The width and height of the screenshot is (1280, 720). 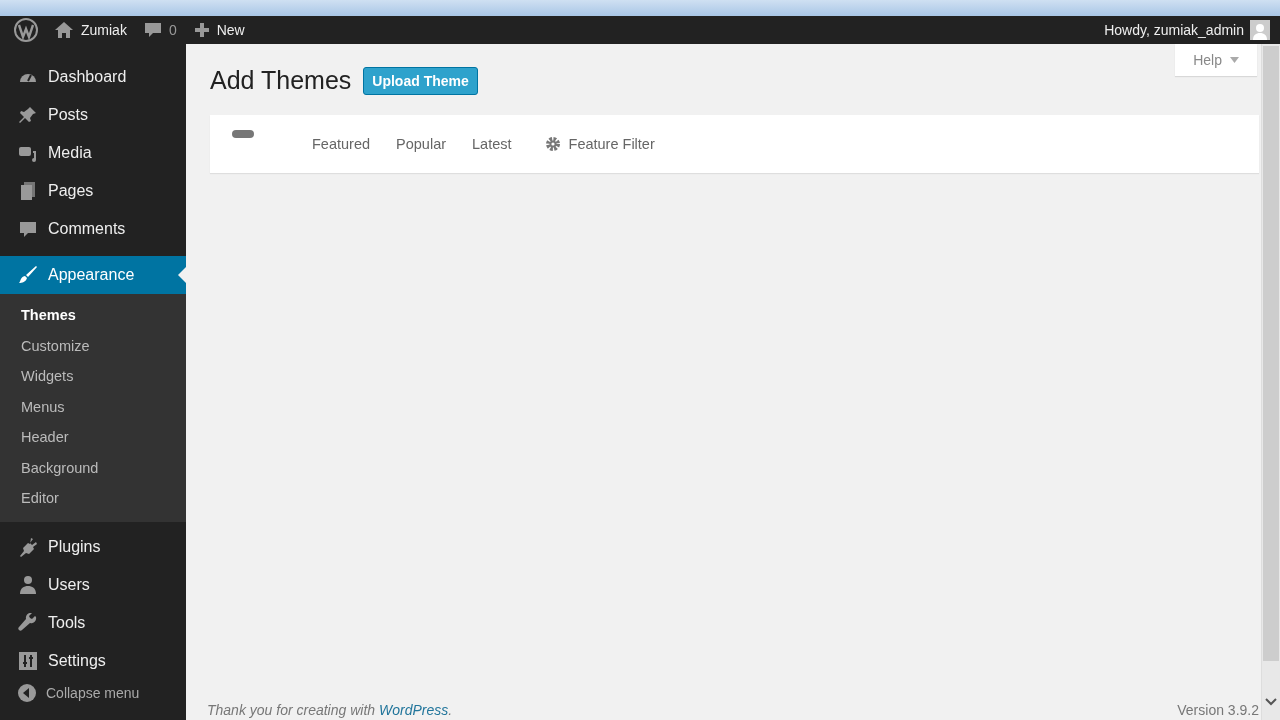 What do you see at coordinates (28, 191) in the screenshot?
I see `pages-icon` at bounding box center [28, 191].